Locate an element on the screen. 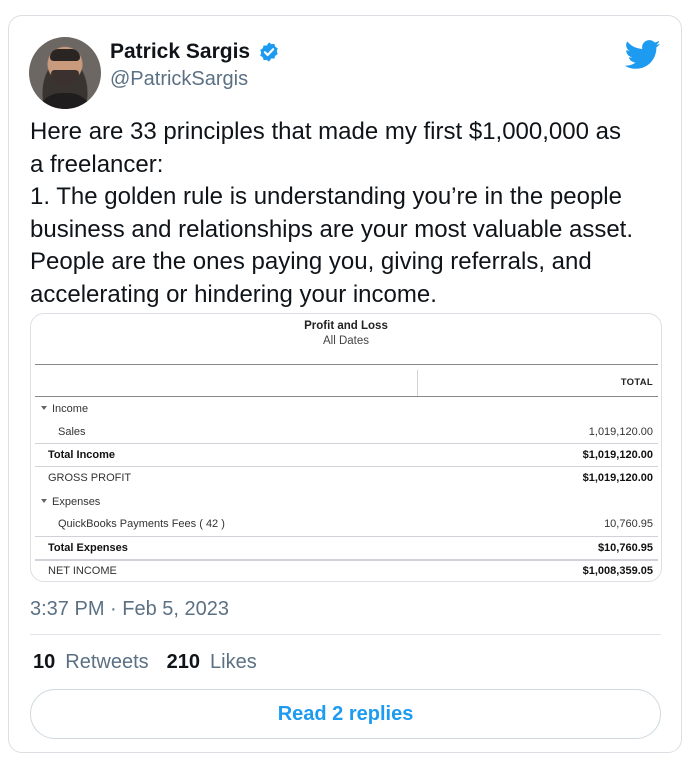 Image resolution: width=692 pixels, height=778 pixels. tweet-timestamp: 3:37 PM · Feb 5, 2023 is located at coordinates (129, 609).